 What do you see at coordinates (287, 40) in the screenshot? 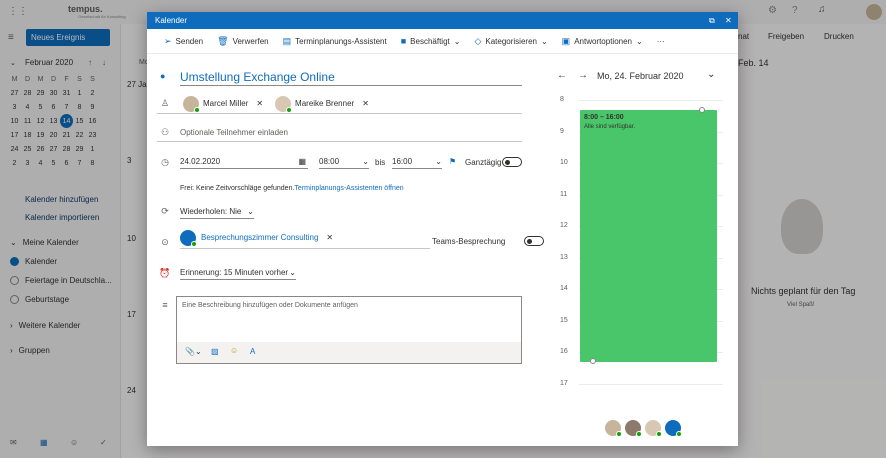
I see `scheduling-icon: ▤` at bounding box center [287, 40].